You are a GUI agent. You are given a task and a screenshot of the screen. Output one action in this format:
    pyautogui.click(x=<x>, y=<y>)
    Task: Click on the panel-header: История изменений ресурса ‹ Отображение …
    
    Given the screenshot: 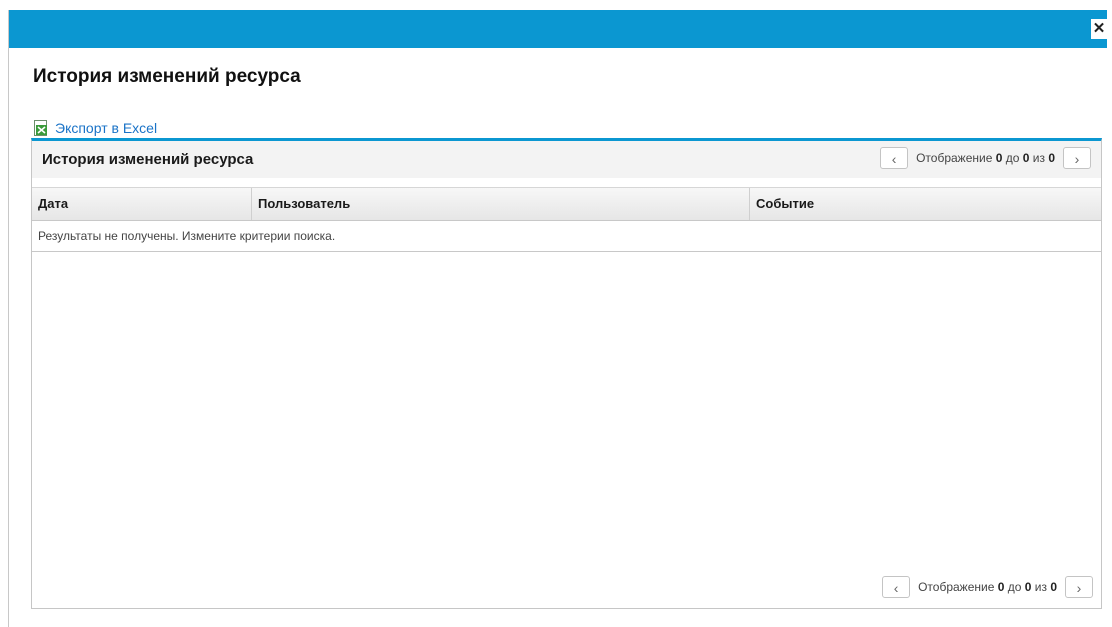 What is the action you would take?
    pyautogui.click(x=566, y=159)
    